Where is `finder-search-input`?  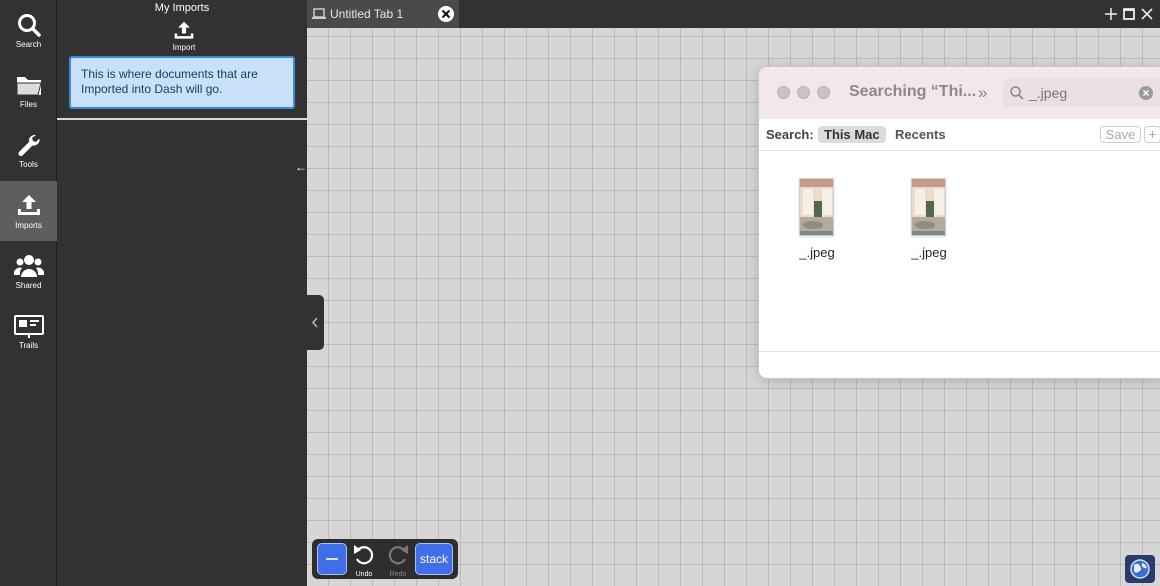 finder-search-input is located at coordinates (1081, 93).